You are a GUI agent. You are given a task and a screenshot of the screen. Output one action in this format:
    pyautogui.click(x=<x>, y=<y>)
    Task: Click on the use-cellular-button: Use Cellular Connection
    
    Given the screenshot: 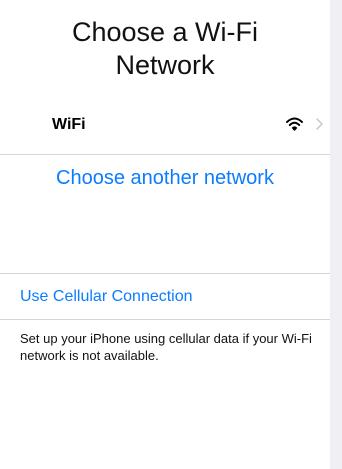 What is the action you would take?
    pyautogui.click(x=106, y=297)
    